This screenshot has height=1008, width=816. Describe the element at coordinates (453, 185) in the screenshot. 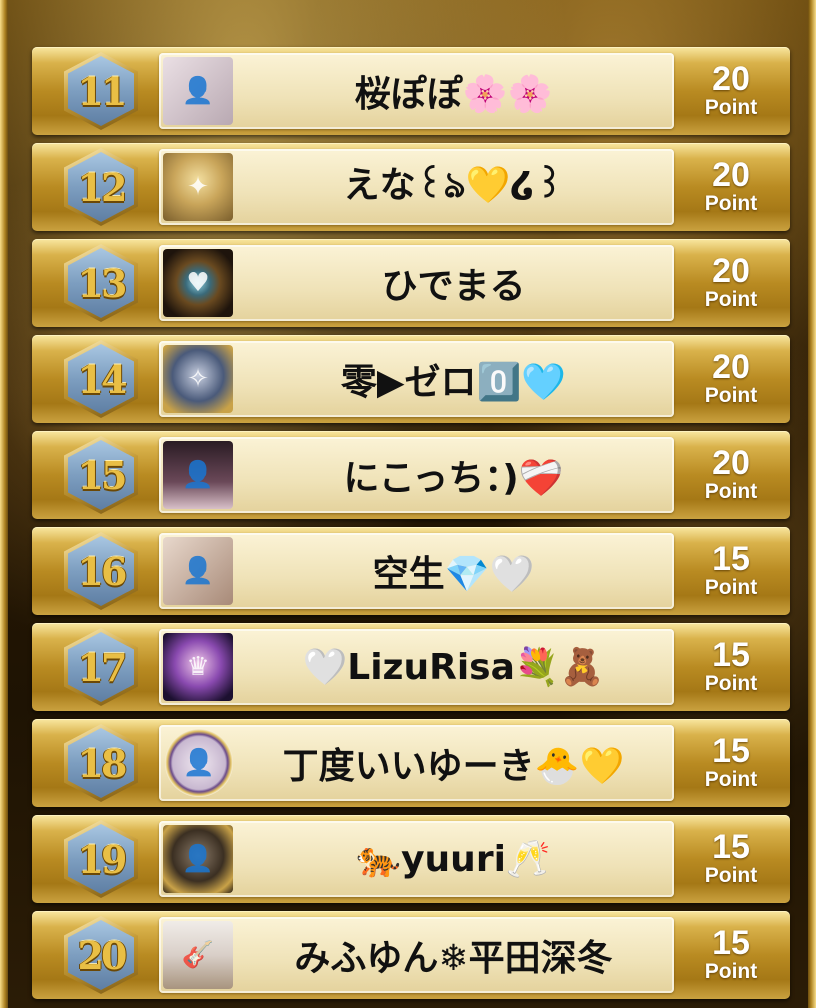

I see `user-name: えな꒰ঌ💛໒꒱` at that location.